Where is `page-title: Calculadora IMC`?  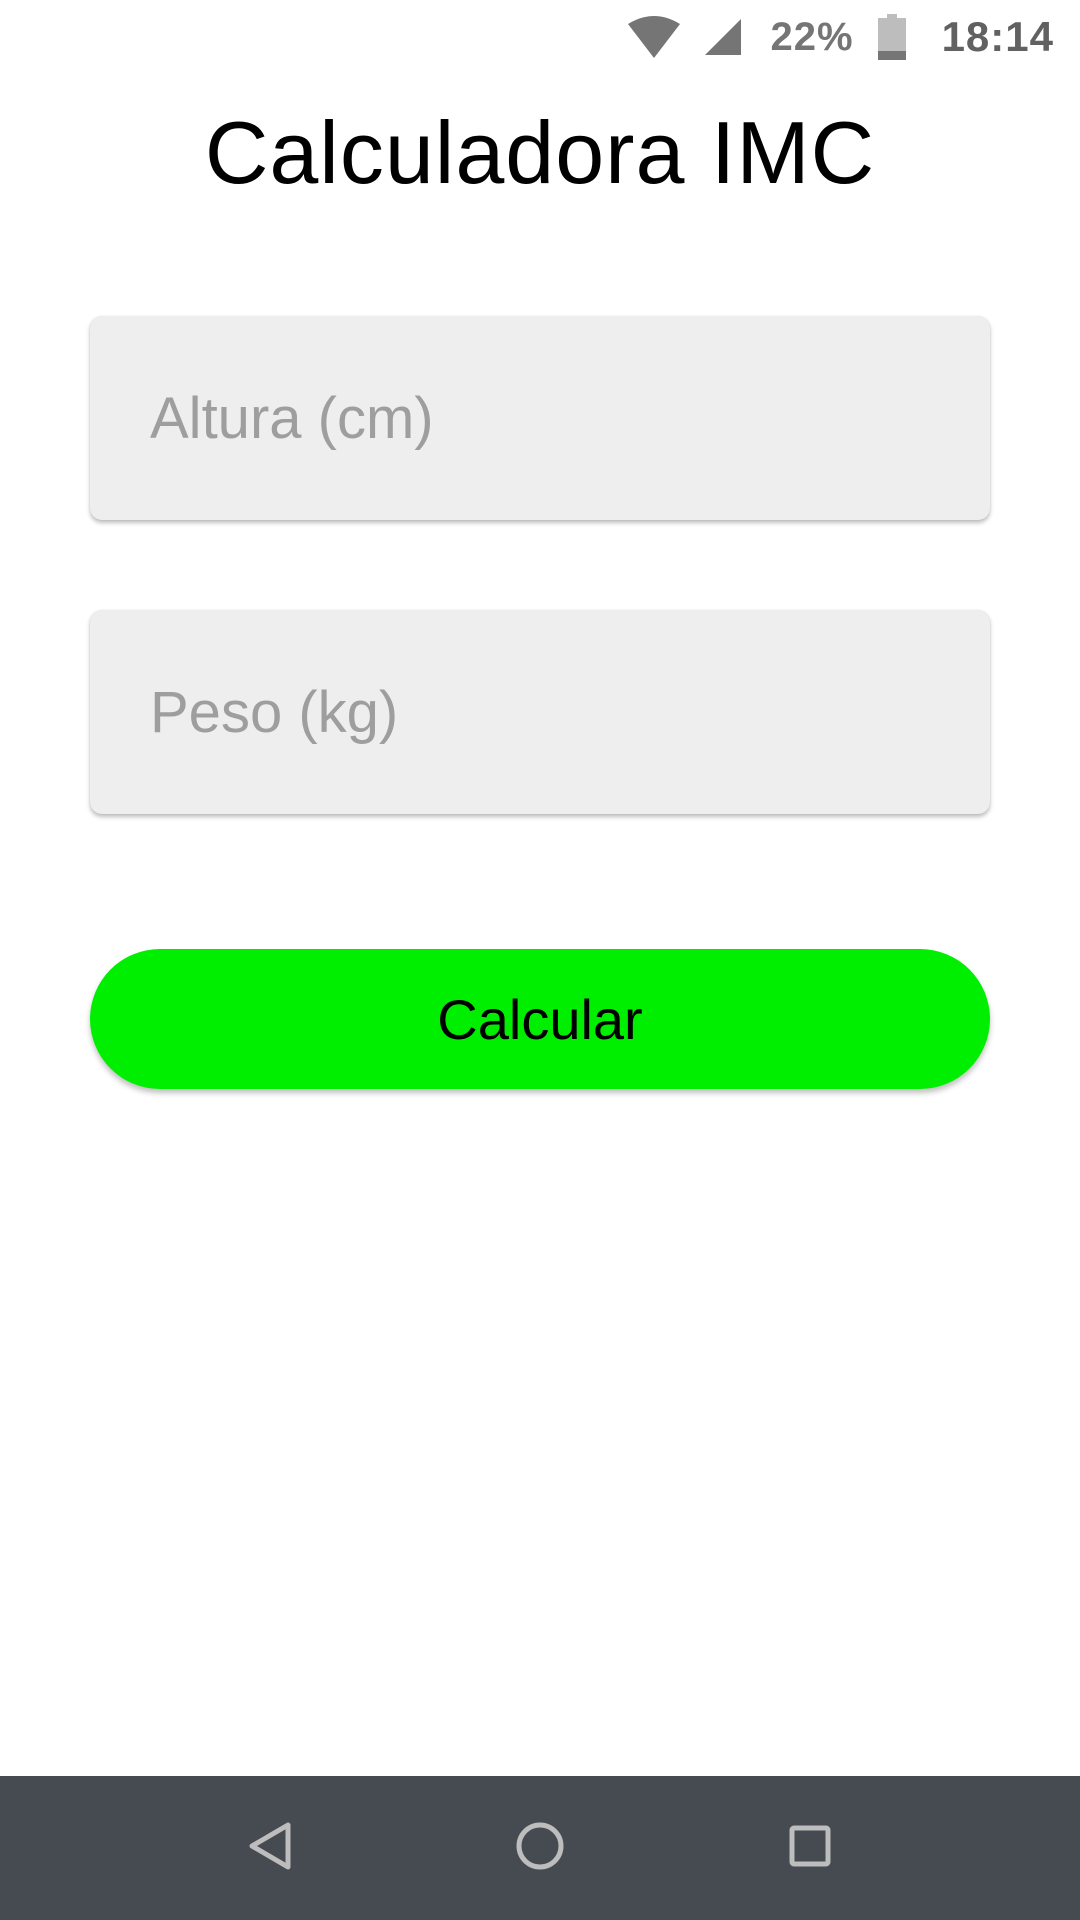 page-title: Calculadora IMC is located at coordinates (540, 152).